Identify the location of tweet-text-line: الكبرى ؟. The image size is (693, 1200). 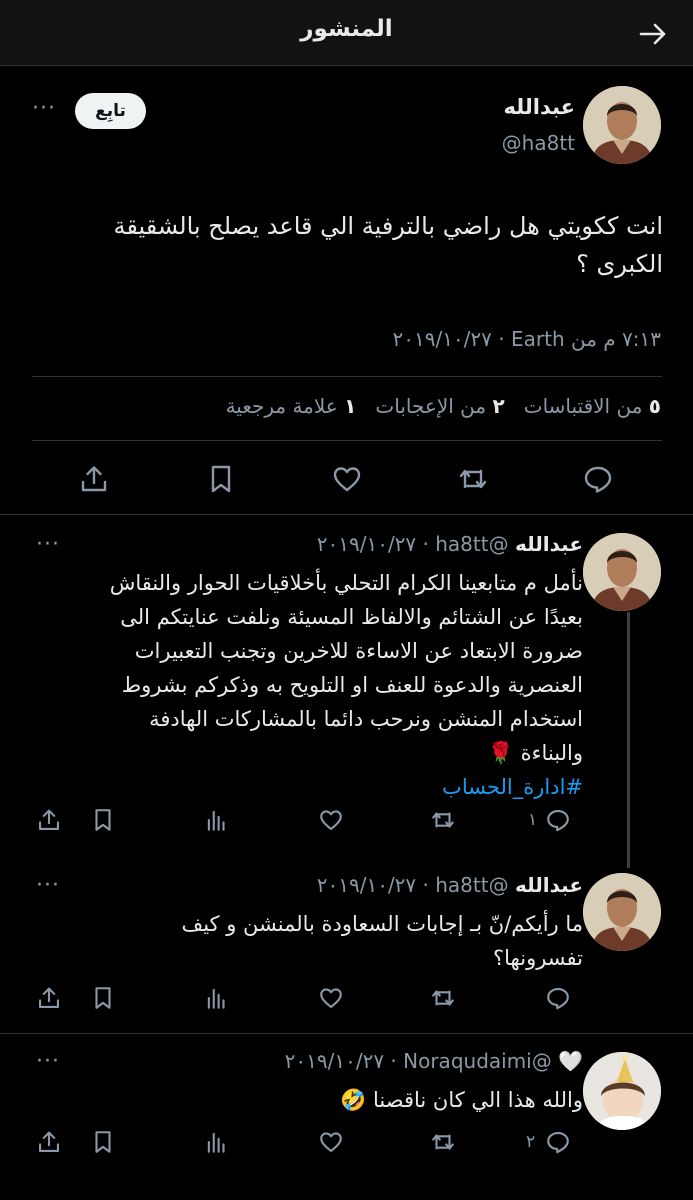
(619, 264).